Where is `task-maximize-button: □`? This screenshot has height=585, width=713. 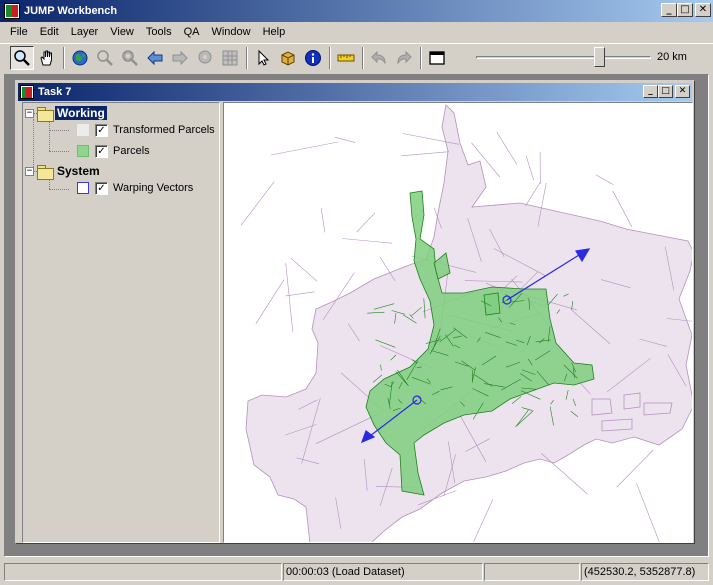 task-maximize-button: □ is located at coordinates (665, 91).